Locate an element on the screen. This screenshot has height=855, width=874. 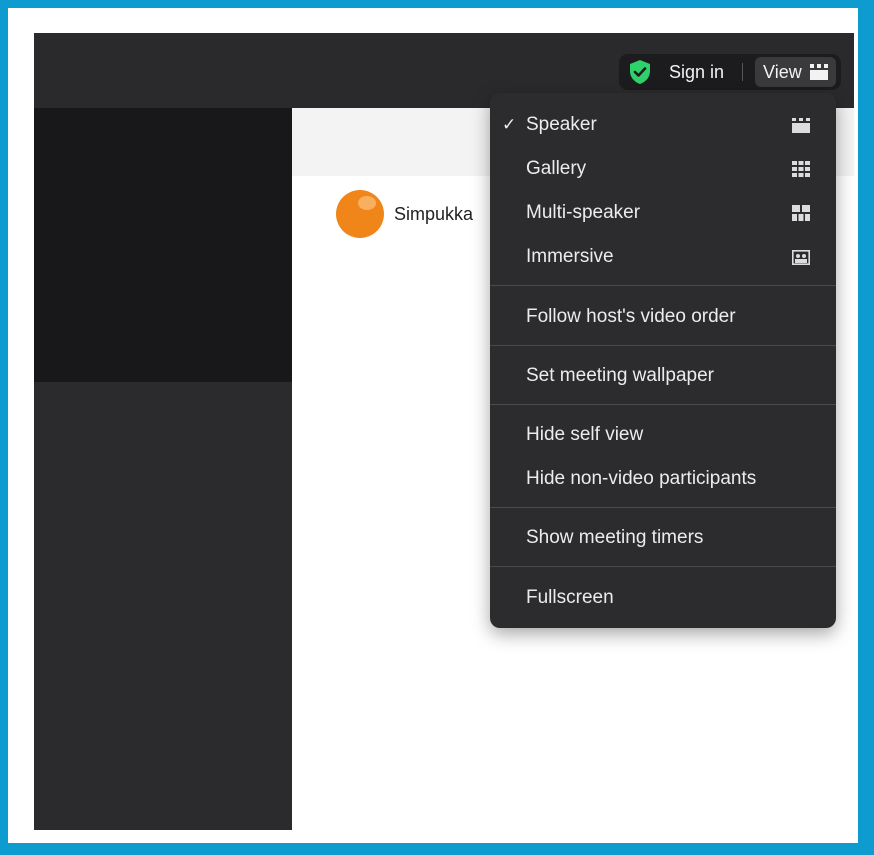
menu-item-fullscreen: Fullscreen is located at coordinates (663, 598).